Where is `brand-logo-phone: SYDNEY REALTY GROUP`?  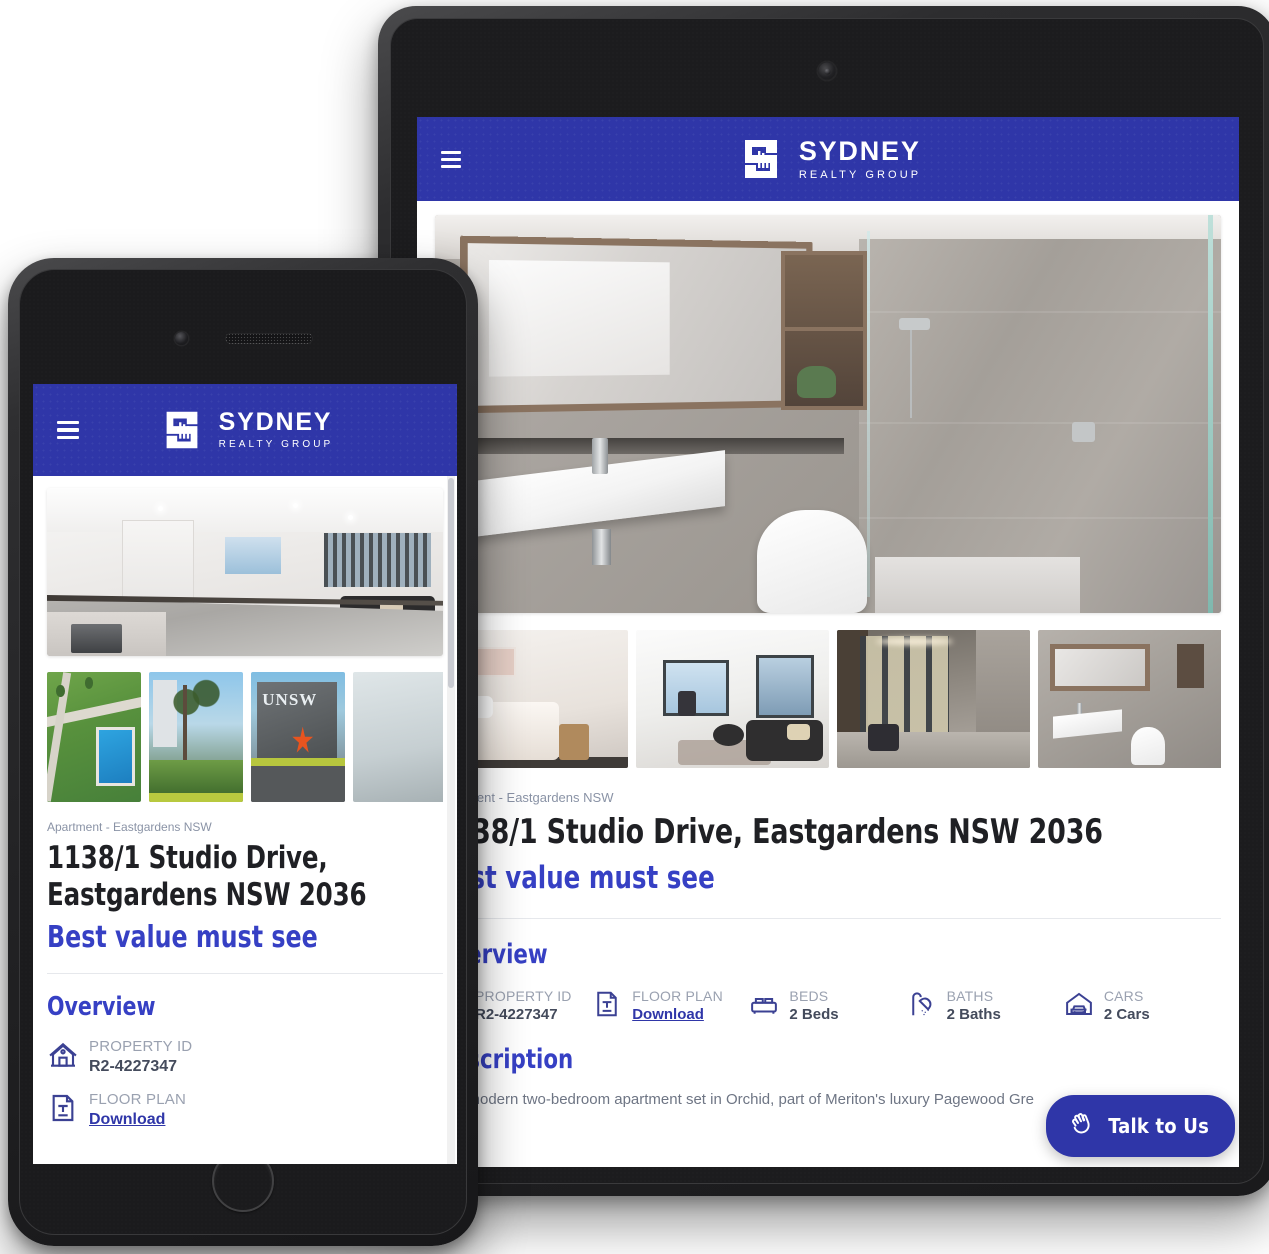 brand-logo-phone: SYDNEY REALTY GROUP is located at coordinates (245, 430).